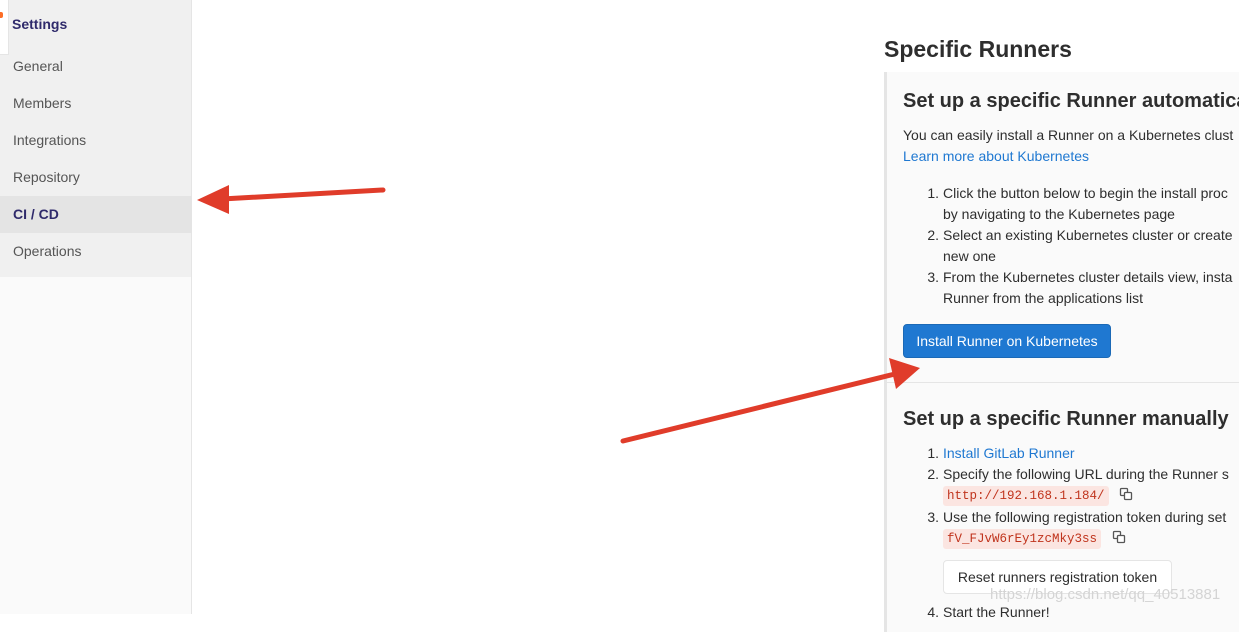  I want to click on auto-step-number: 1., so click(933, 193).